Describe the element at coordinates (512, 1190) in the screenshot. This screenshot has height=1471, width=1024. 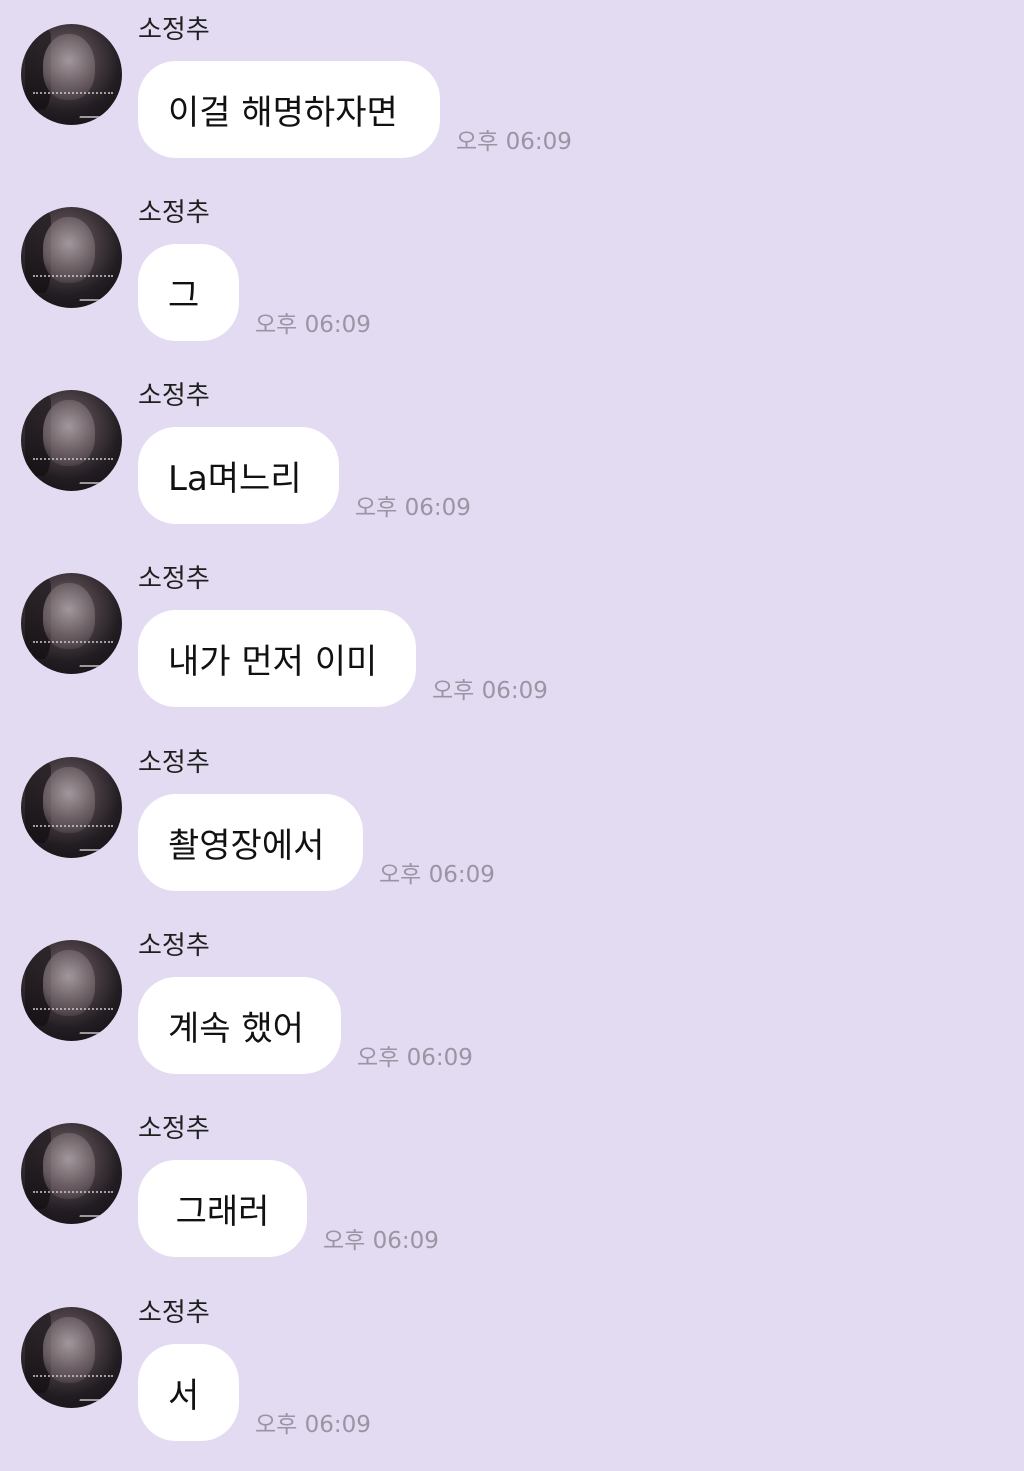
I see `chat-message: 소정추 그래러 오후 06:09` at that location.